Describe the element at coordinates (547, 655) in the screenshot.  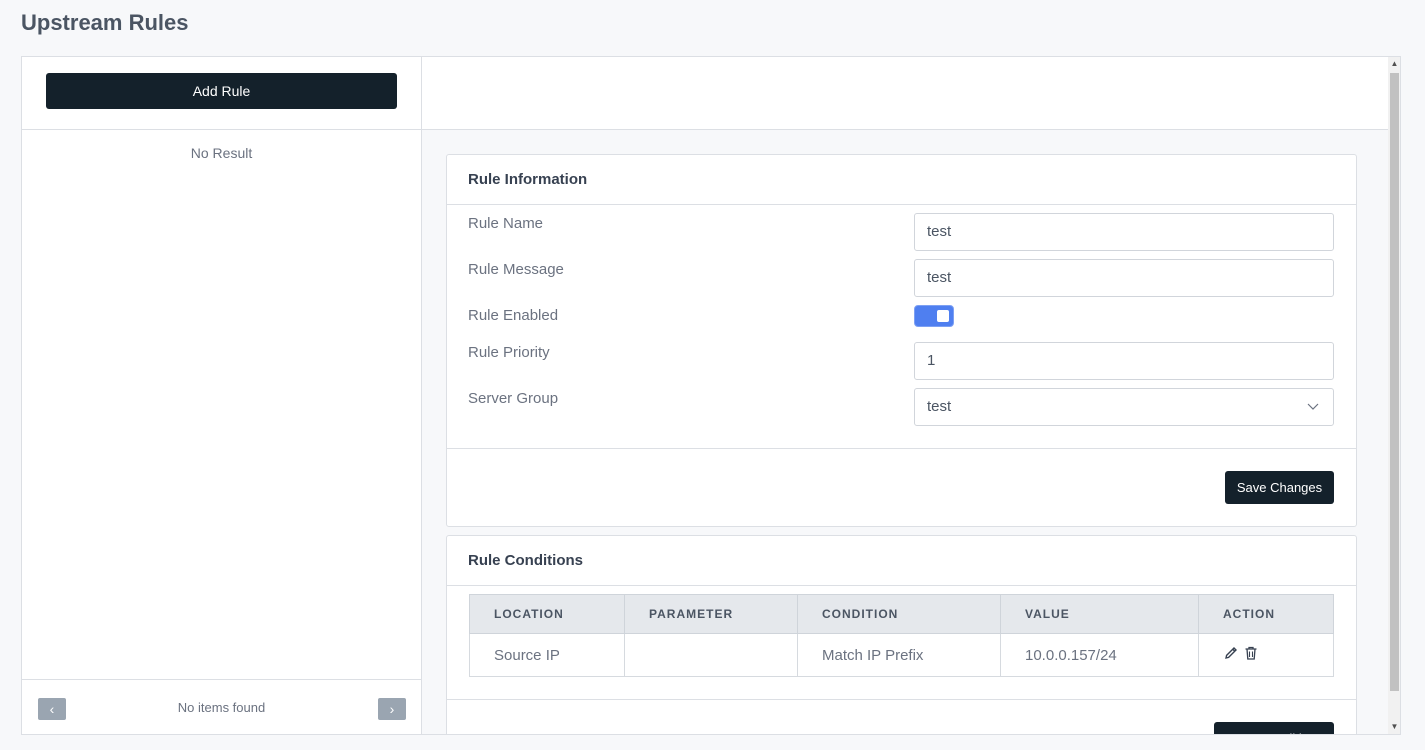
I see `cell-location: Source IP` at that location.